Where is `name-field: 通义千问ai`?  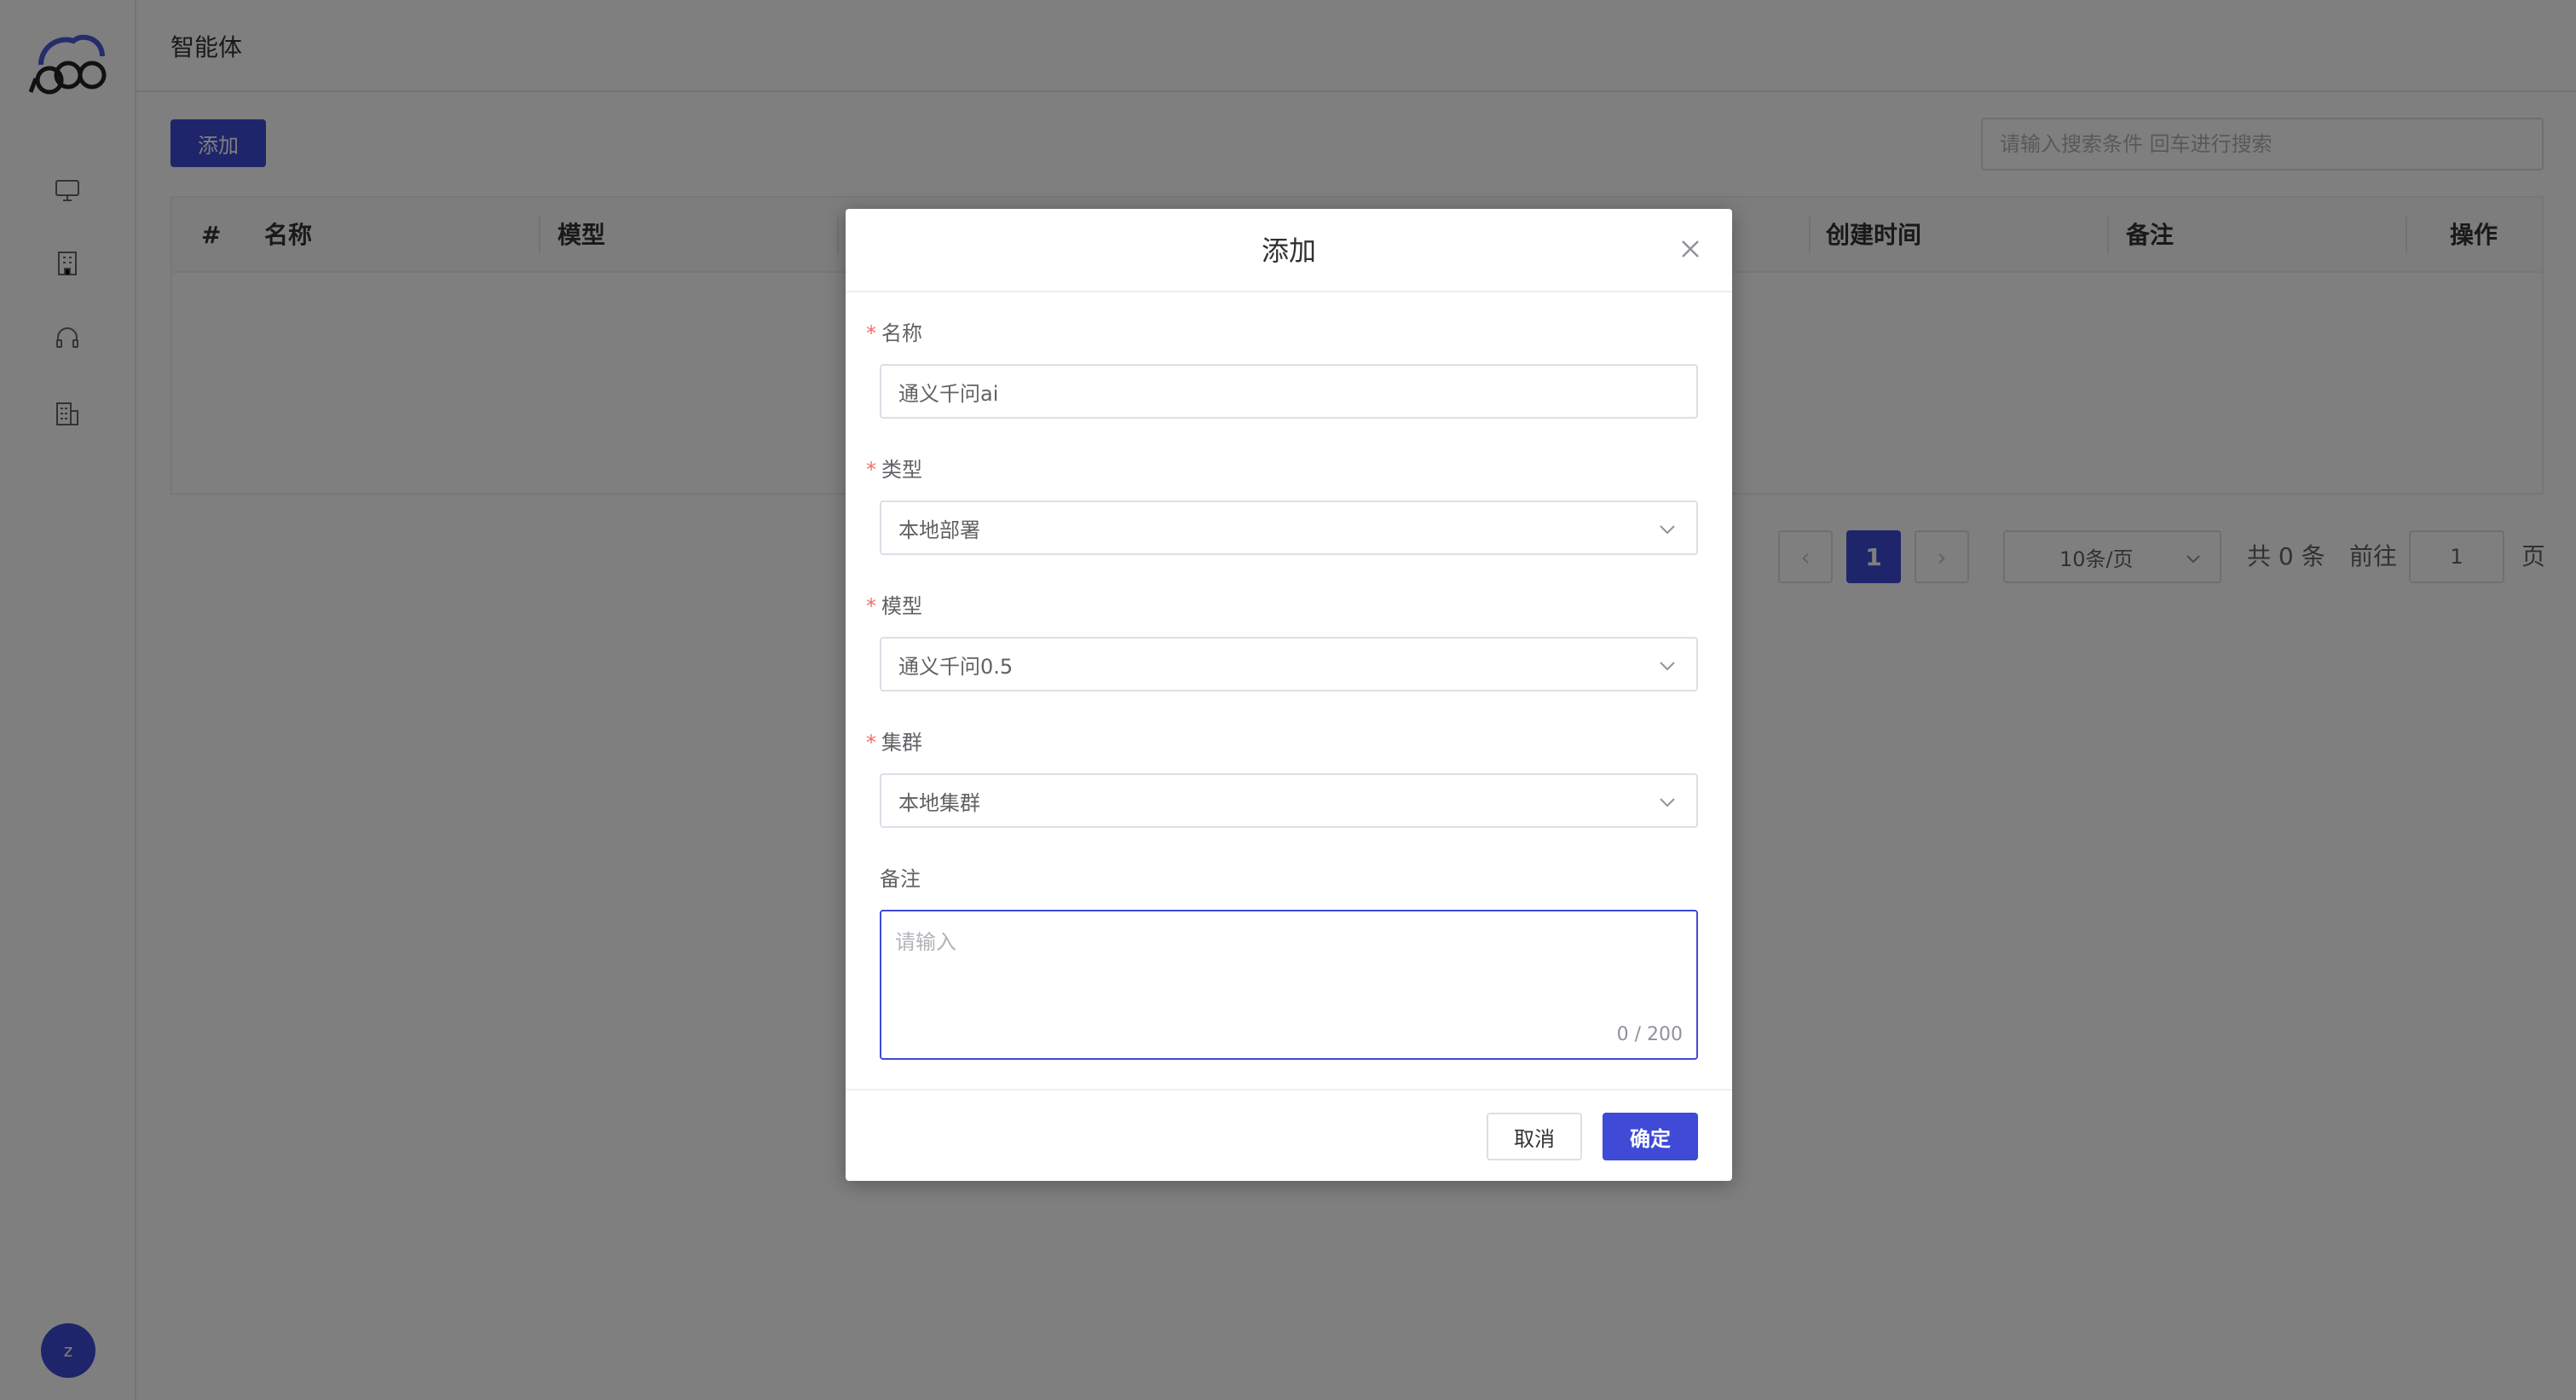
name-field: 通义千问ai is located at coordinates (1289, 391).